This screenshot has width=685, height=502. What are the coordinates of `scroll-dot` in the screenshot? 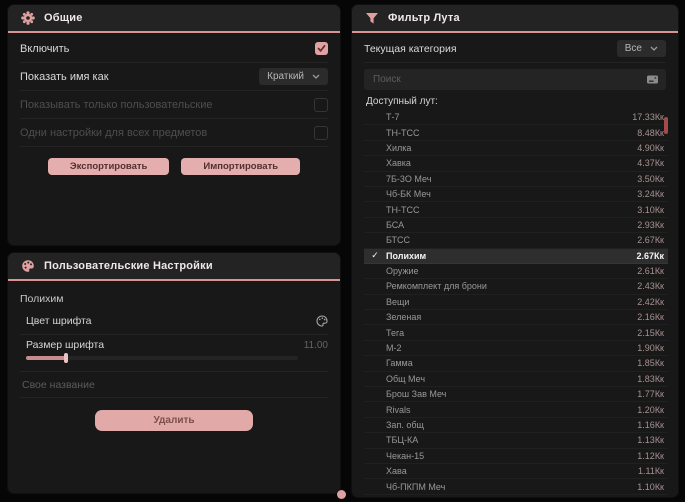 It's located at (341, 494).